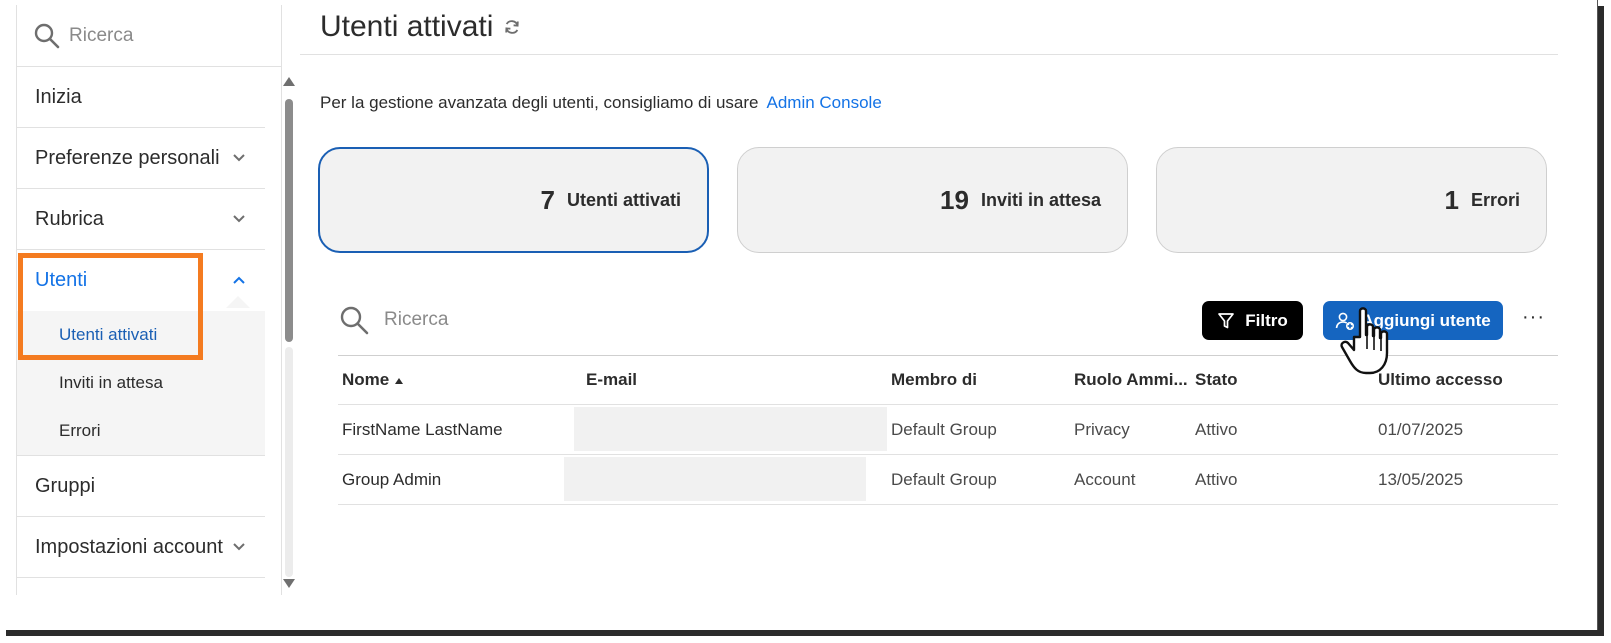 Image resolution: width=1611 pixels, height=643 pixels. I want to click on column-header-stato: Stato, so click(1216, 380).